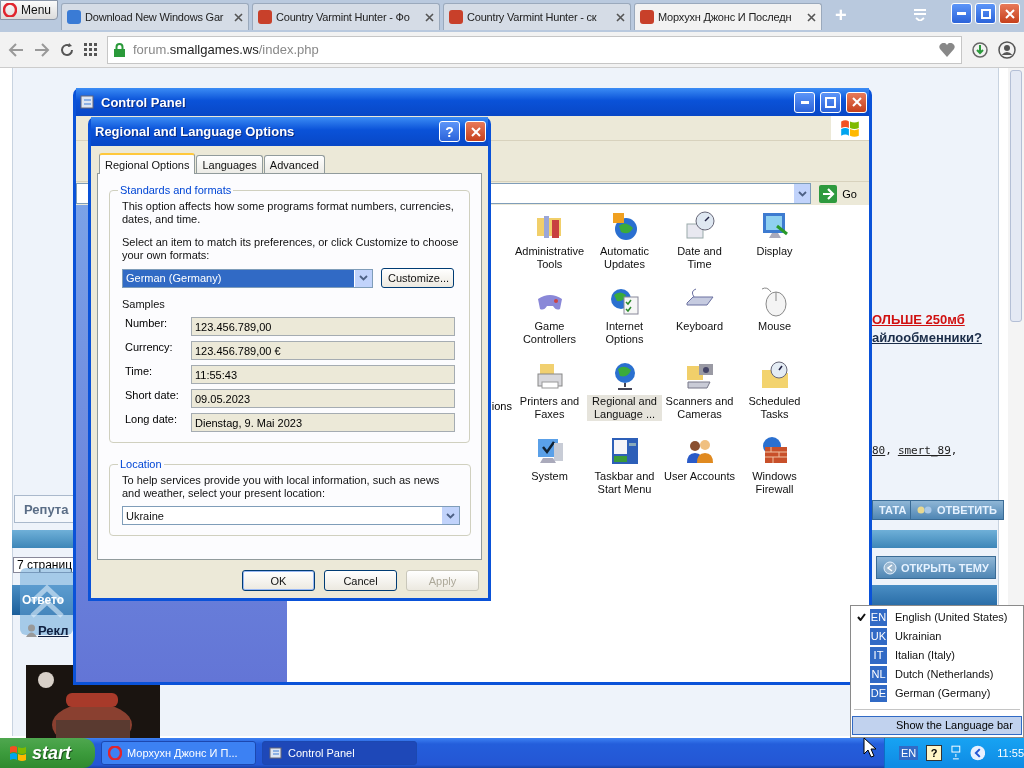  Describe the element at coordinates (937, 655) in the screenshot. I see `language-item: IT Italian (Italy)` at that location.